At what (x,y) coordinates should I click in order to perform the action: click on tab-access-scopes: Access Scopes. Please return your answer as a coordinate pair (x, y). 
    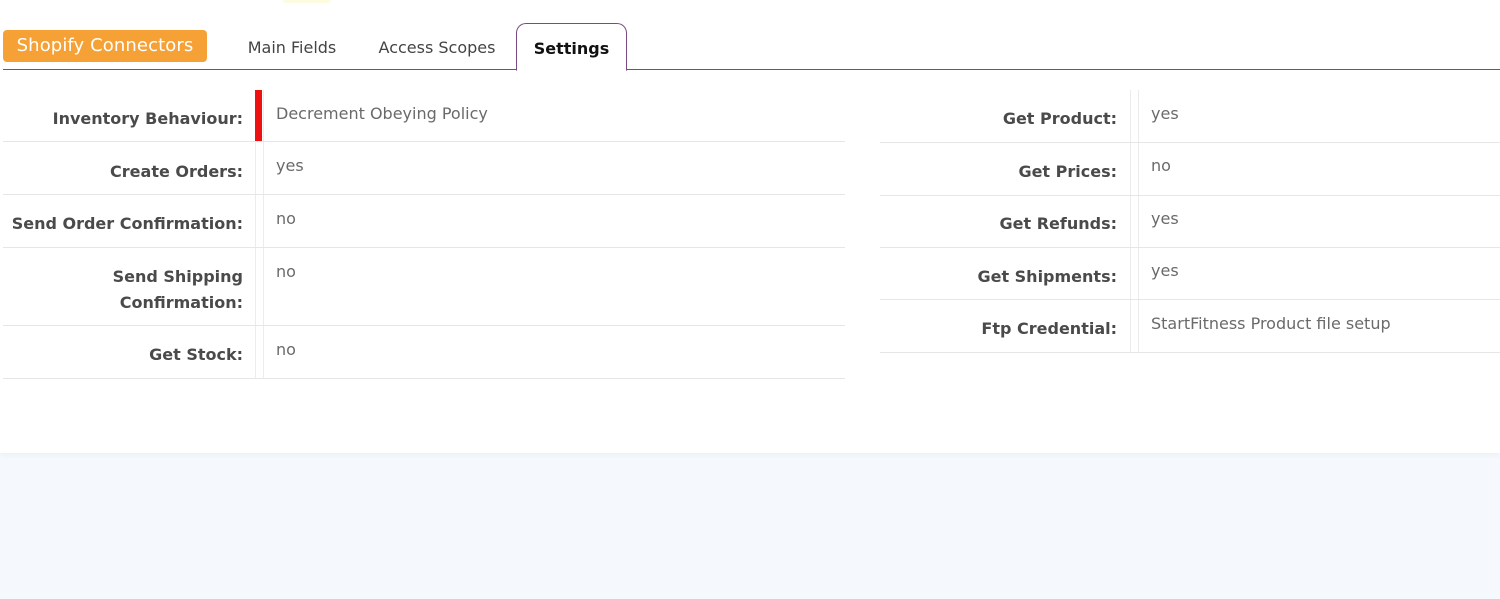
    Looking at the image, I should click on (437, 46).